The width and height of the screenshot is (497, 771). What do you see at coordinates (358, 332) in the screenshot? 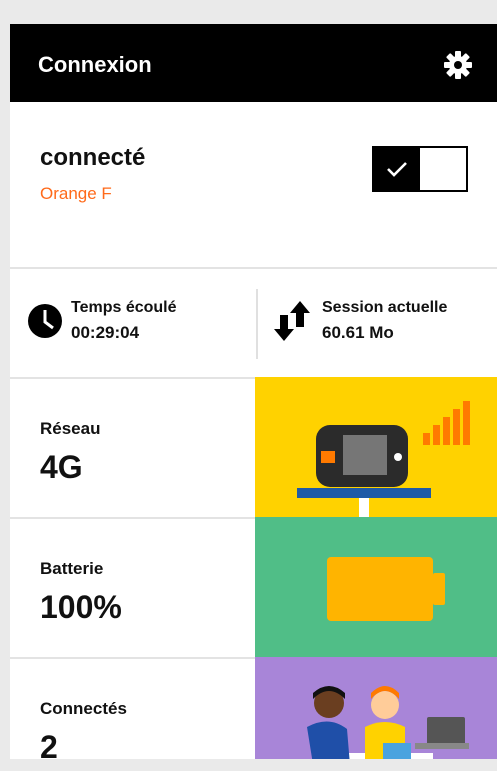
I see `current-session-value: 60.61 Mo` at bounding box center [358, 332].